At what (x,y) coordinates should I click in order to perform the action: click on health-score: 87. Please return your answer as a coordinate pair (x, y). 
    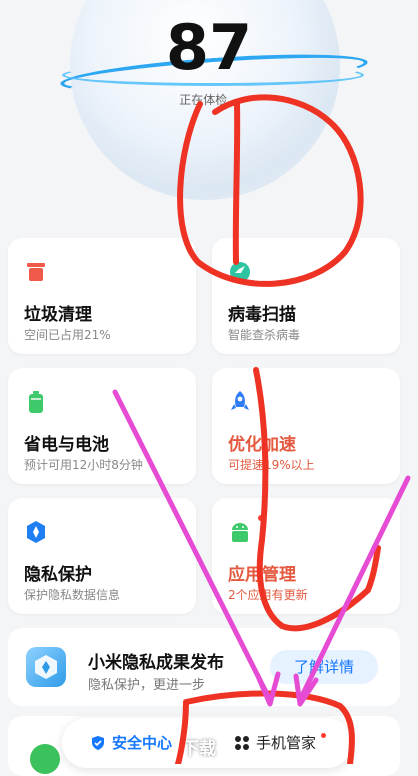
    Looking at the image, I should click on (209, 47).